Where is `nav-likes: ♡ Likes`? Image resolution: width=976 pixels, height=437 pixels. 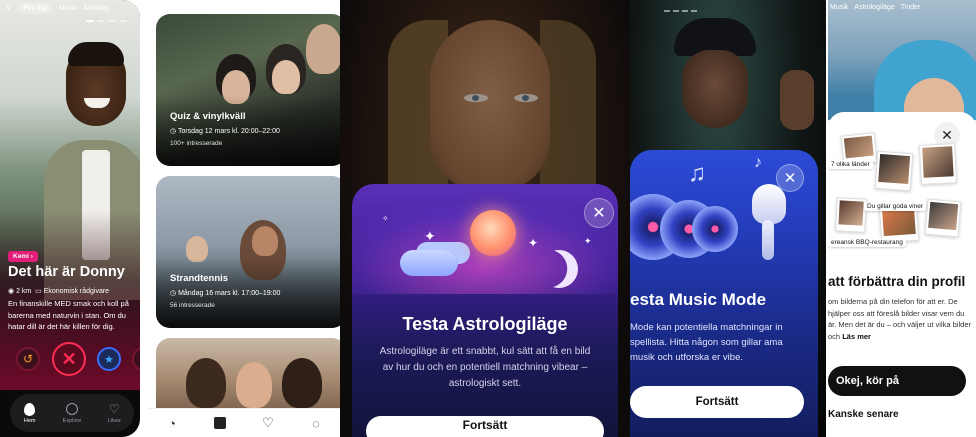
nav-likes: ♡ Likes is located at coordinates (114, 413).